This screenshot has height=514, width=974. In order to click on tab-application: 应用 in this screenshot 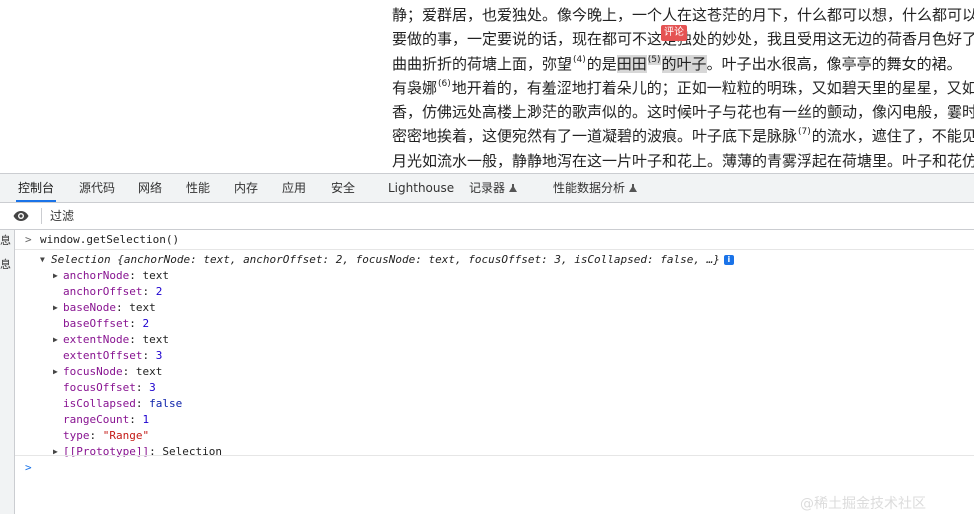, I will do `click(294, 188)`.